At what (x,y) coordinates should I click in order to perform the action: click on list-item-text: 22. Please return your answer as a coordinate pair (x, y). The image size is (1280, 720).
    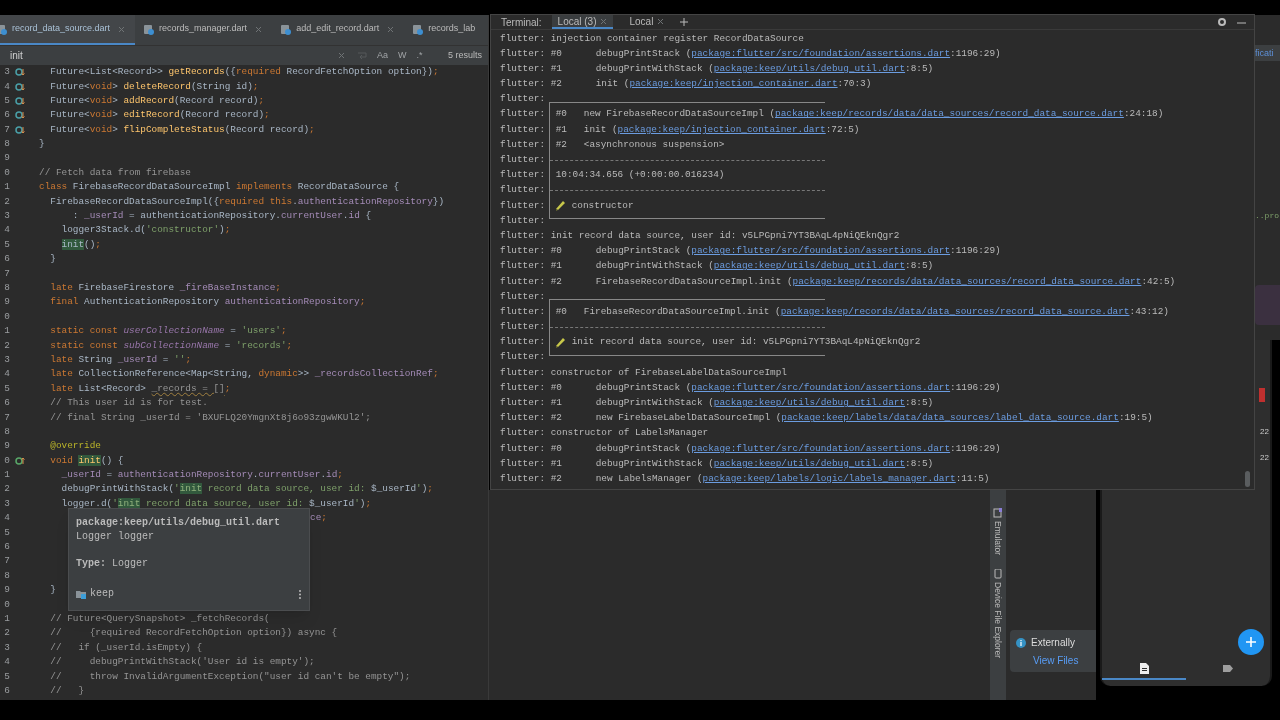
    Looking at the image, I should click on (1264, 458).